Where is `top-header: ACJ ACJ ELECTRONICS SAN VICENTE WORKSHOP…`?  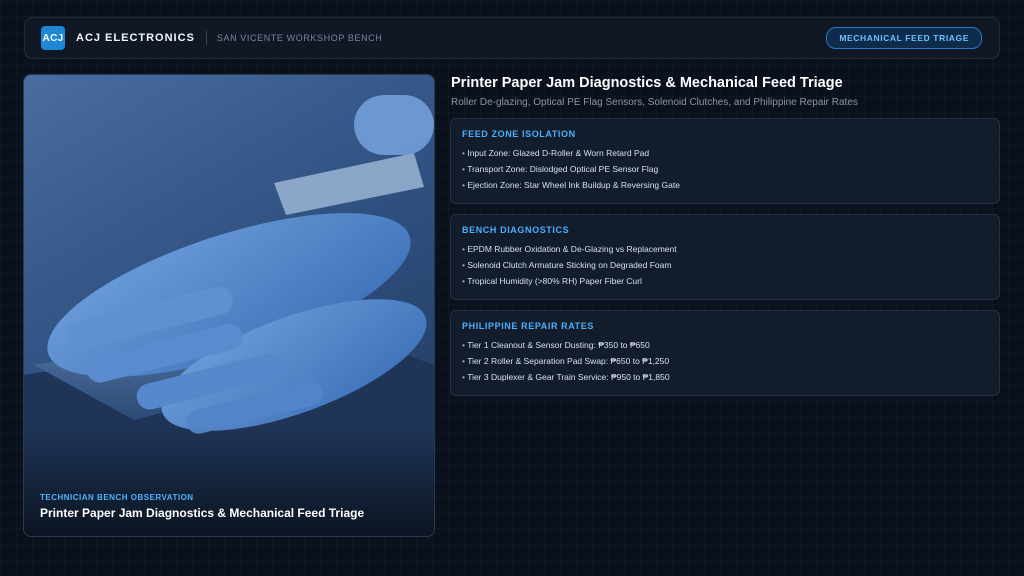
top-header: ACJ ACJ ELECTRONICS SAN VICENTE WORKSHOP… is located at coordinates (512, 38).